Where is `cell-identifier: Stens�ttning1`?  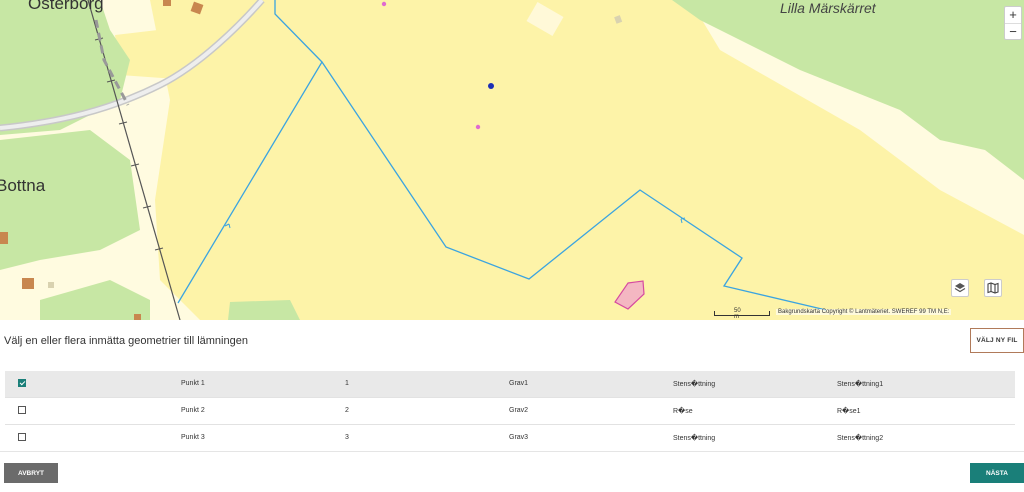 cell-identifier: Stens�ttning1 is located at coordinates (860, 384).